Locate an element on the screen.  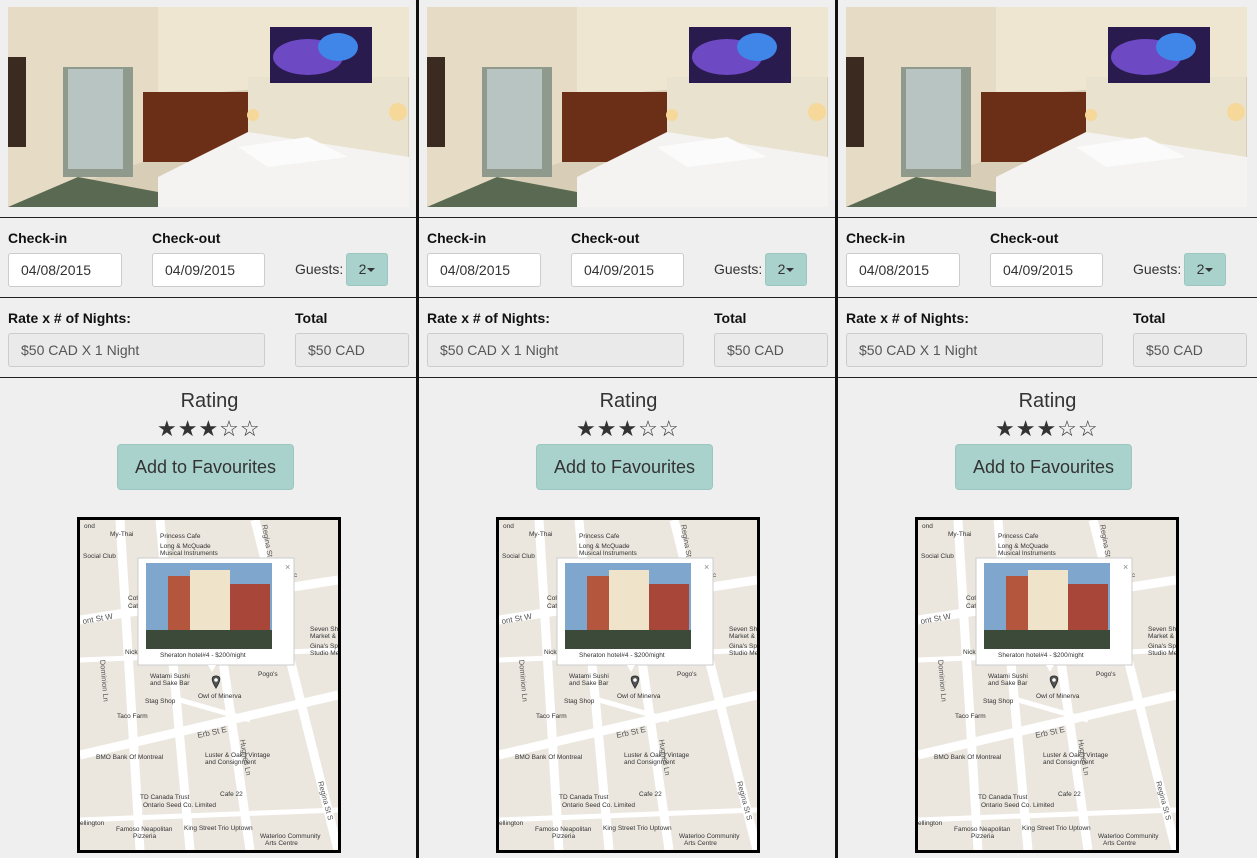
total-field: $50 CAD is located at coordinates (1190, 350).